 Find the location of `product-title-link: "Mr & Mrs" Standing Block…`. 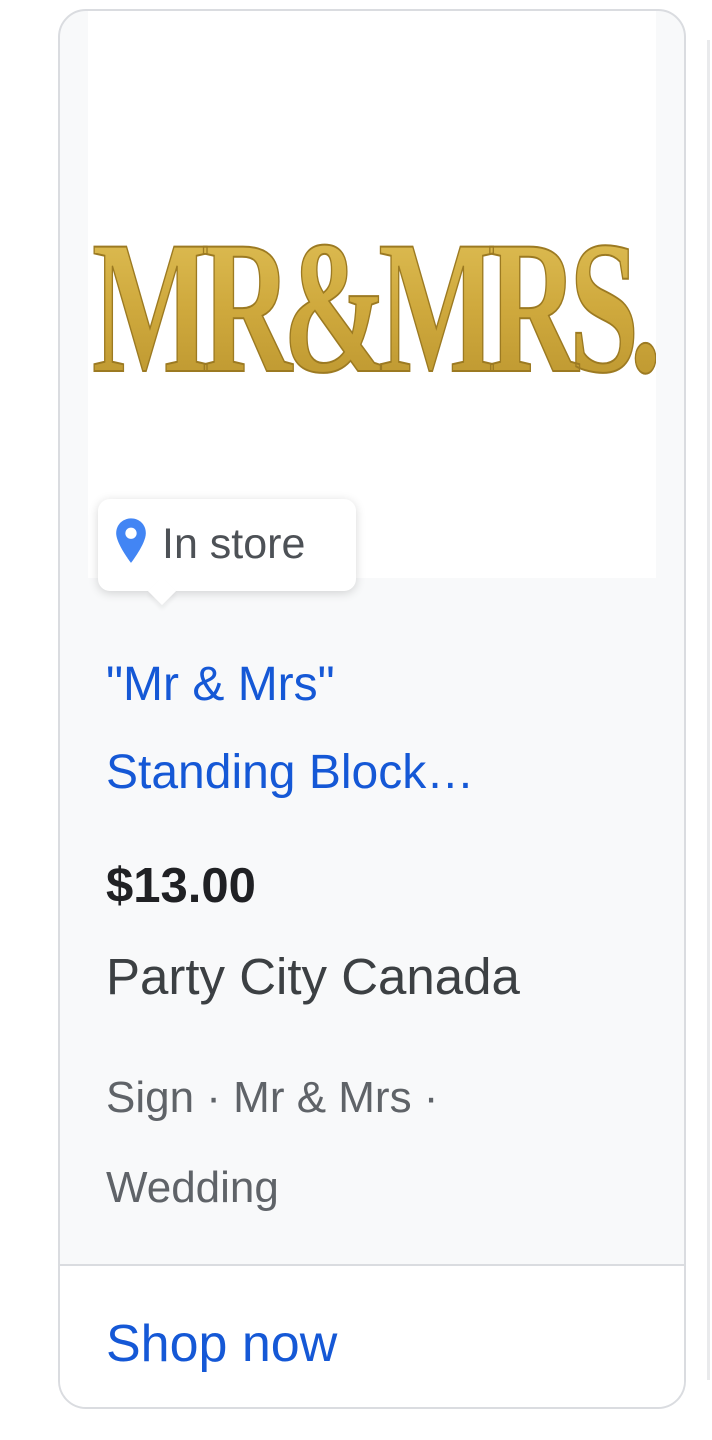

product-title-link: "Mr & Mrs" Standing Block… is located at coordinates (366, 729).